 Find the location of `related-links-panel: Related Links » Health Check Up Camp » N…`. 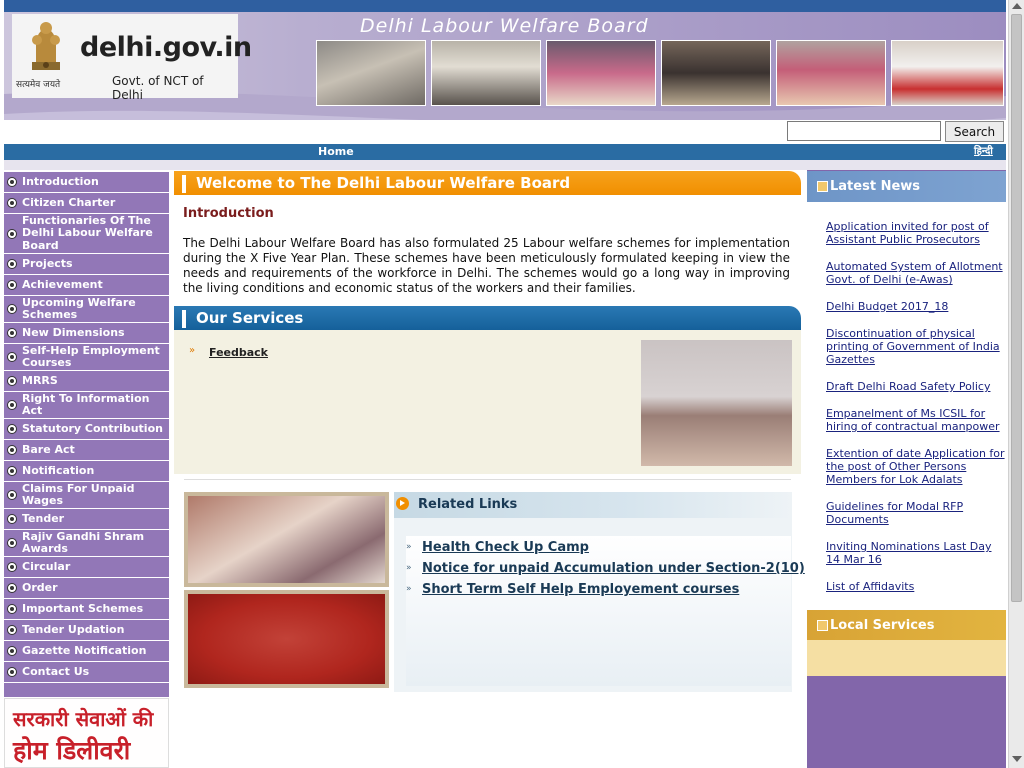

related-links-panel: Related Links » Health Check Up Camp » N… is located at coordinates (599, 592).